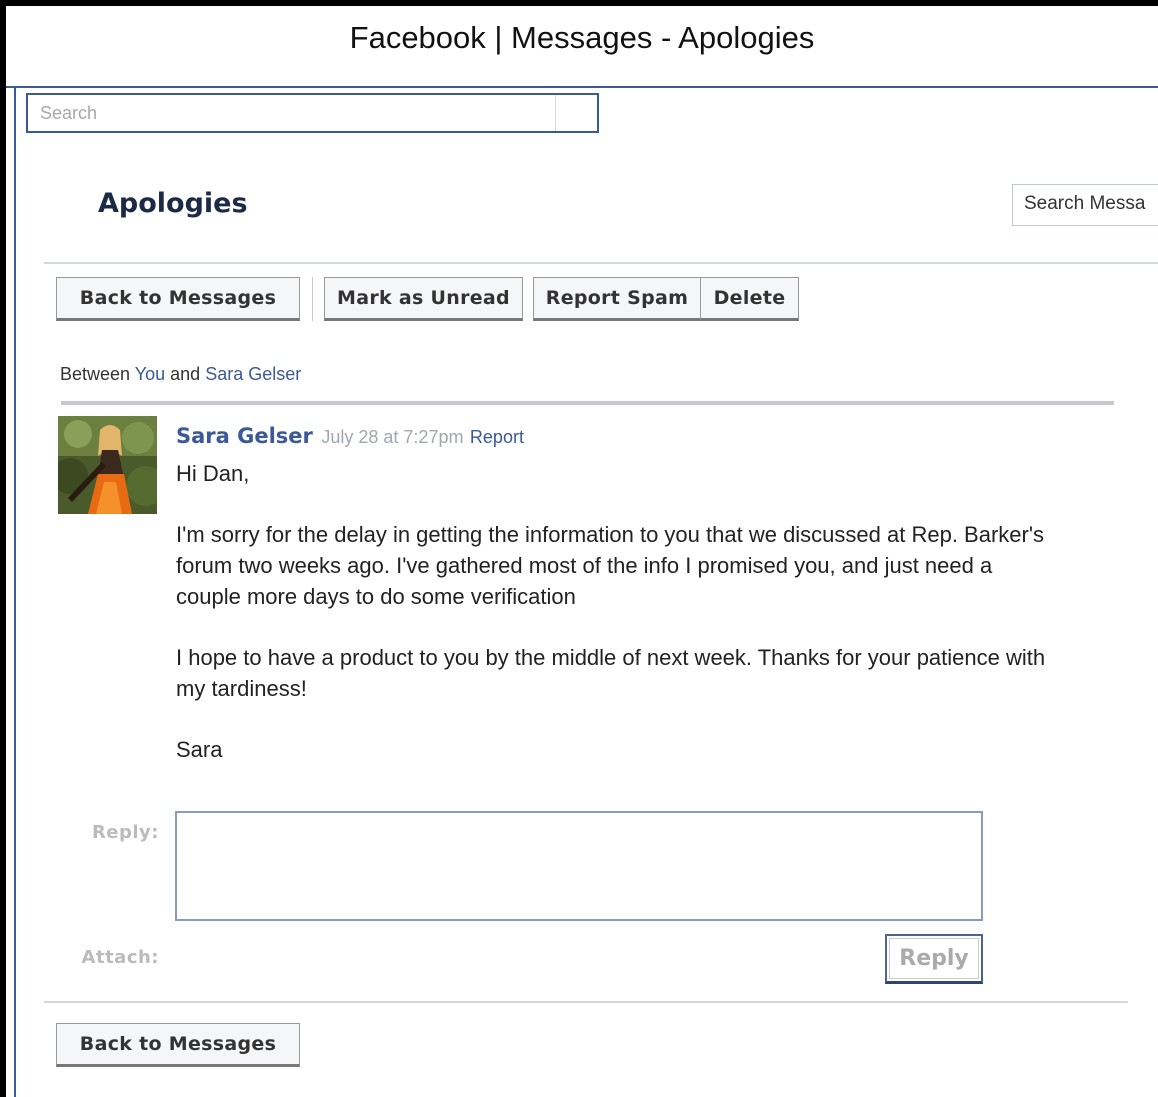  Describe the element at coordinates (292, 113) in the screenshot. I see `search-input` at that location.